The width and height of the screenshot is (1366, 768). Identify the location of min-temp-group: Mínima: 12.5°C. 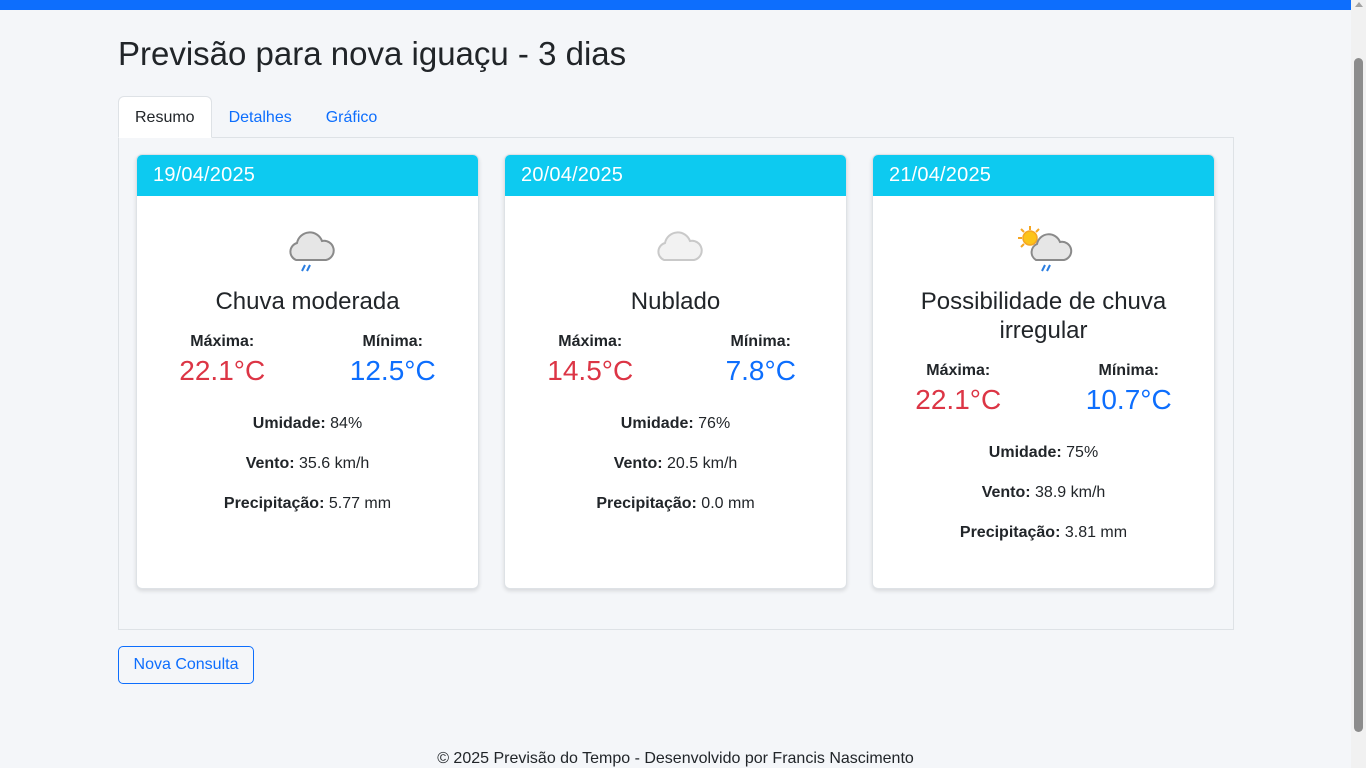
(393, 360).